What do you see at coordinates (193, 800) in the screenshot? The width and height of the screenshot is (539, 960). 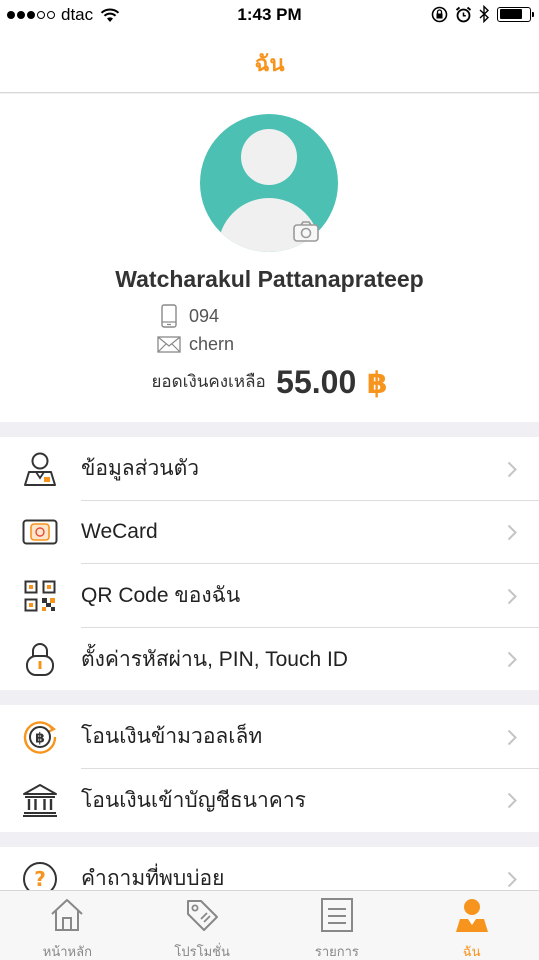 I see `menu-label-transfer-bank: โอนเงินเข้าบัญชีธนาคาร` at bounding box center [193, 800].